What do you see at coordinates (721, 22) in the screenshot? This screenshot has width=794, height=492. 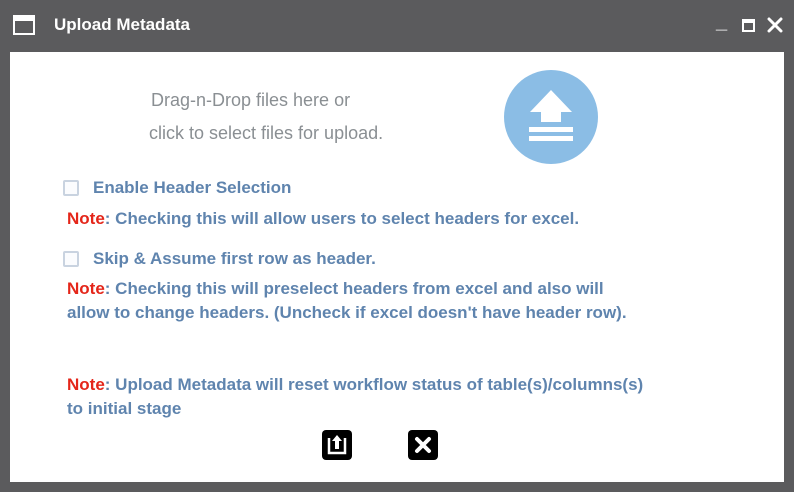 I see `minimize-button: _` at bounding box center [721, 22].